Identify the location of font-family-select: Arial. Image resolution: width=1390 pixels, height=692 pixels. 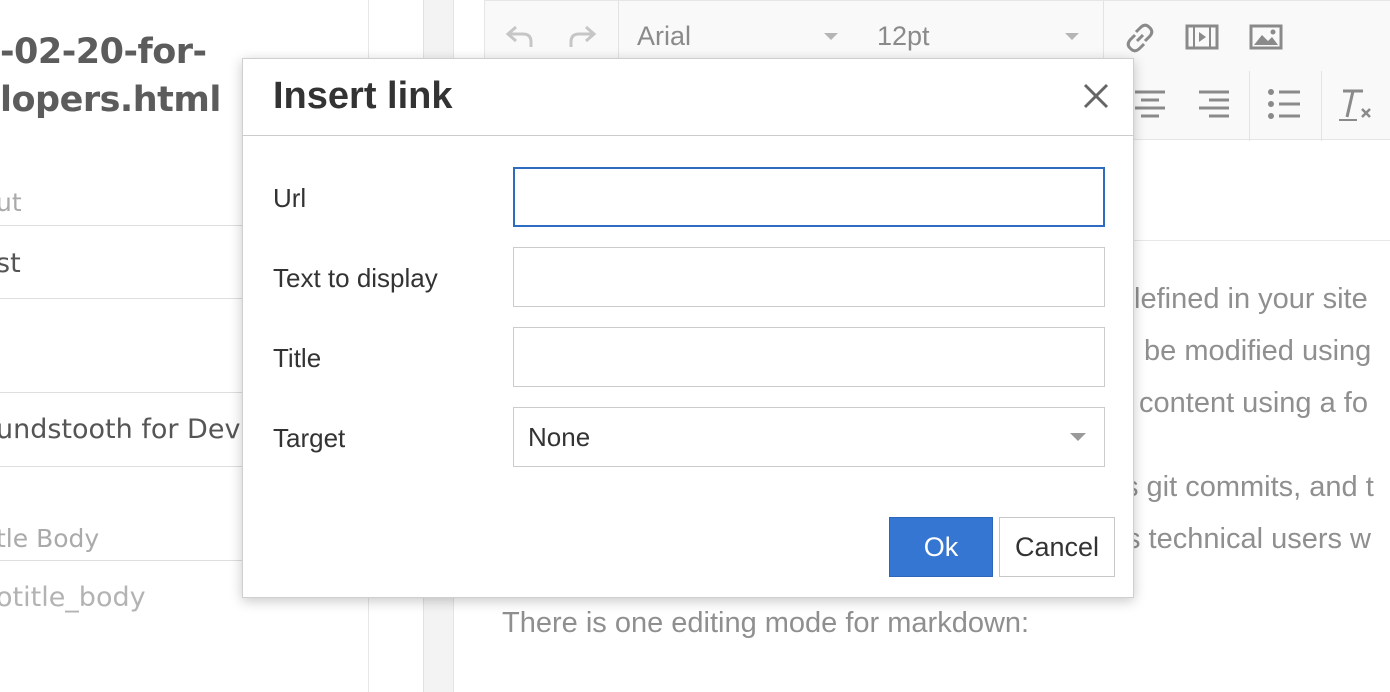
(664, 36).